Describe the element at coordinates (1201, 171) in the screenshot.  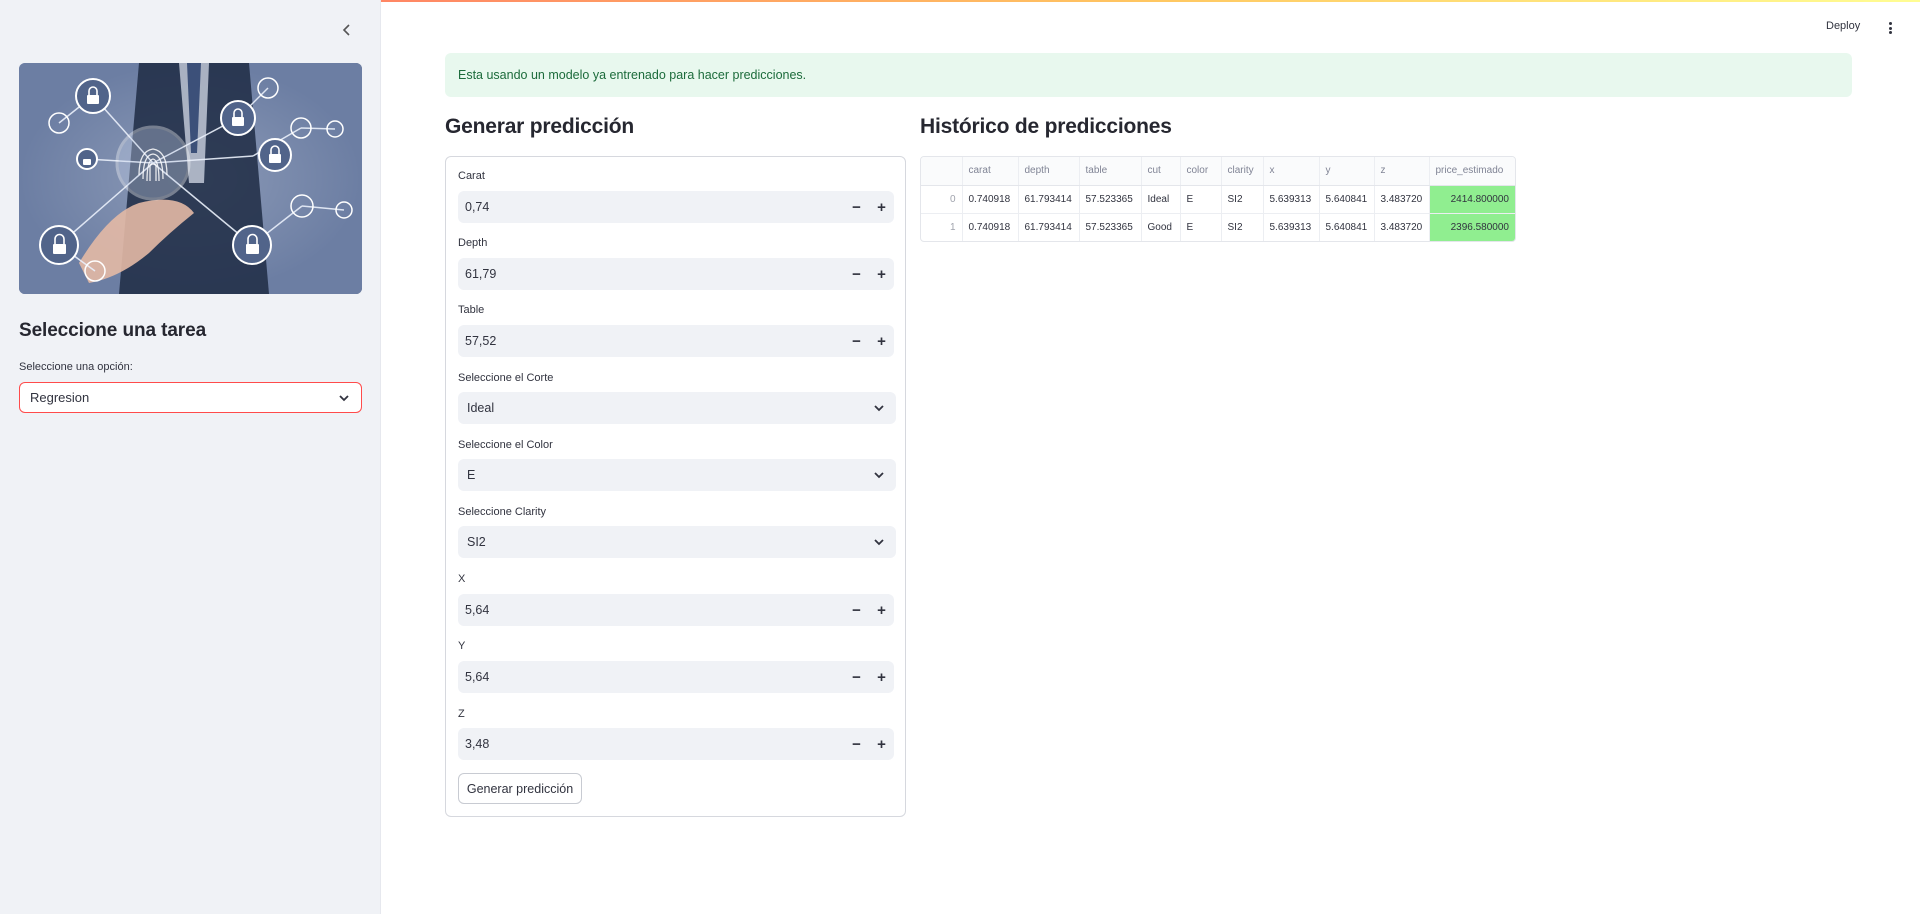
I see `column-header-color: color` at that location.